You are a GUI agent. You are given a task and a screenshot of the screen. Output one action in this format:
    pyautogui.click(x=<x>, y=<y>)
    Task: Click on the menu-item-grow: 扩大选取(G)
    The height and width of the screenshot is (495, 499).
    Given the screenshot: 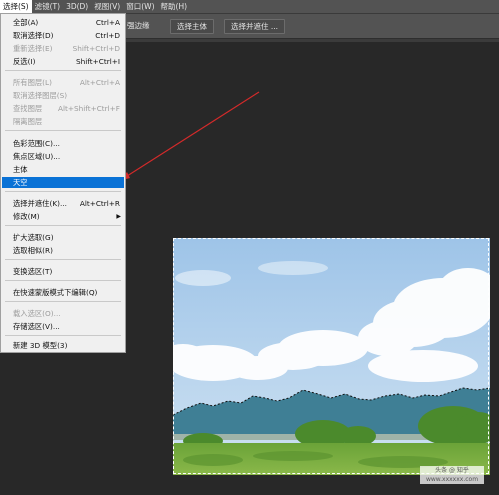 What is the action you would take?
    pyautogui.click(x=63, y=237)
    